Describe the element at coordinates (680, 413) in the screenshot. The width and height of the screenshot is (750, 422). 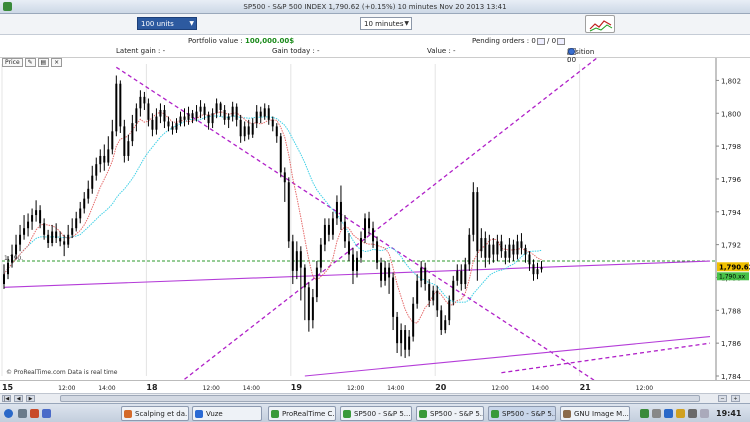
I see `update-icon` at that location.